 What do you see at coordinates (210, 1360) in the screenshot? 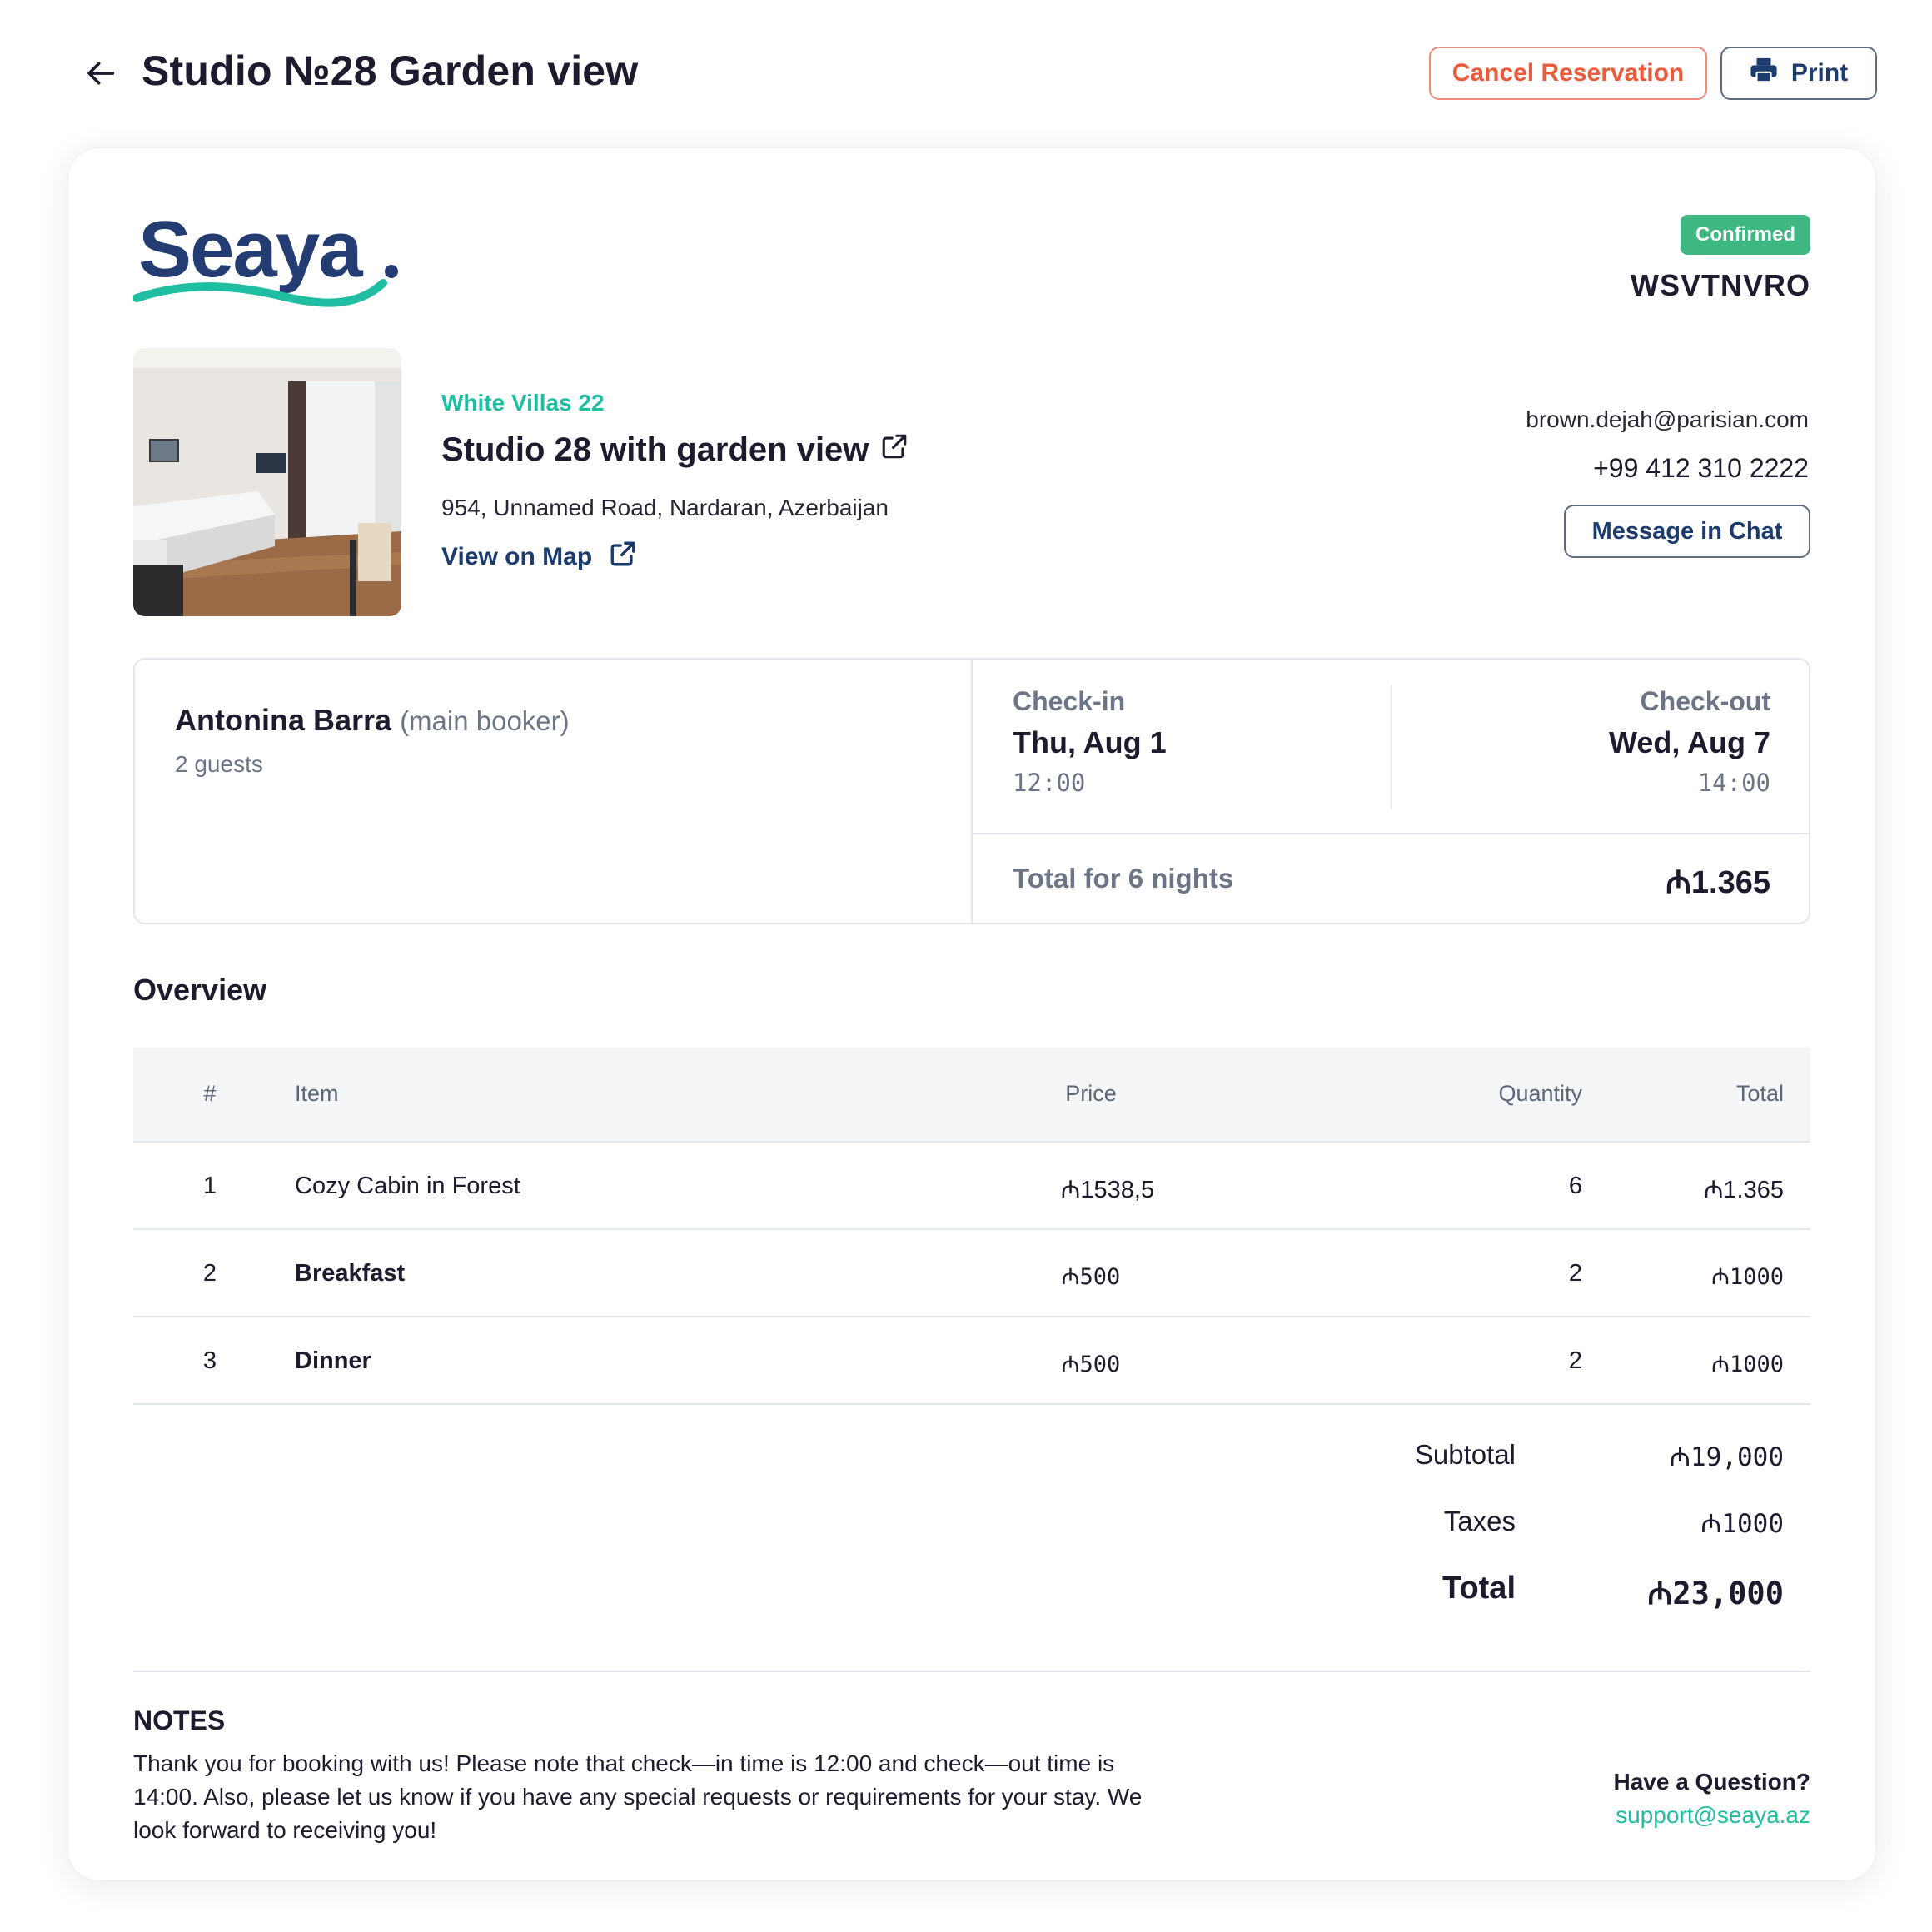
I see `row-index: 3` at bounding box center [210, 1360].